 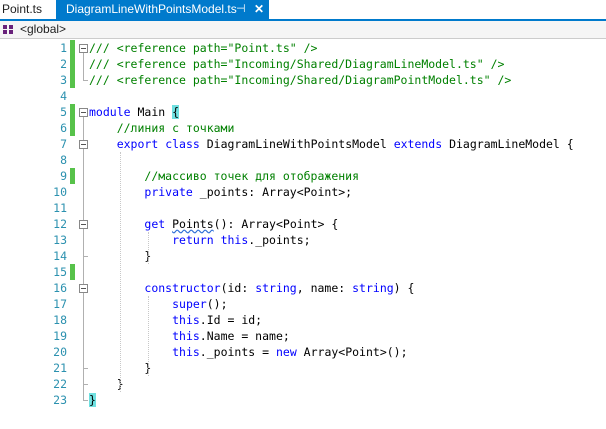 I want to click on module-icon, so click(x=8, y=29).